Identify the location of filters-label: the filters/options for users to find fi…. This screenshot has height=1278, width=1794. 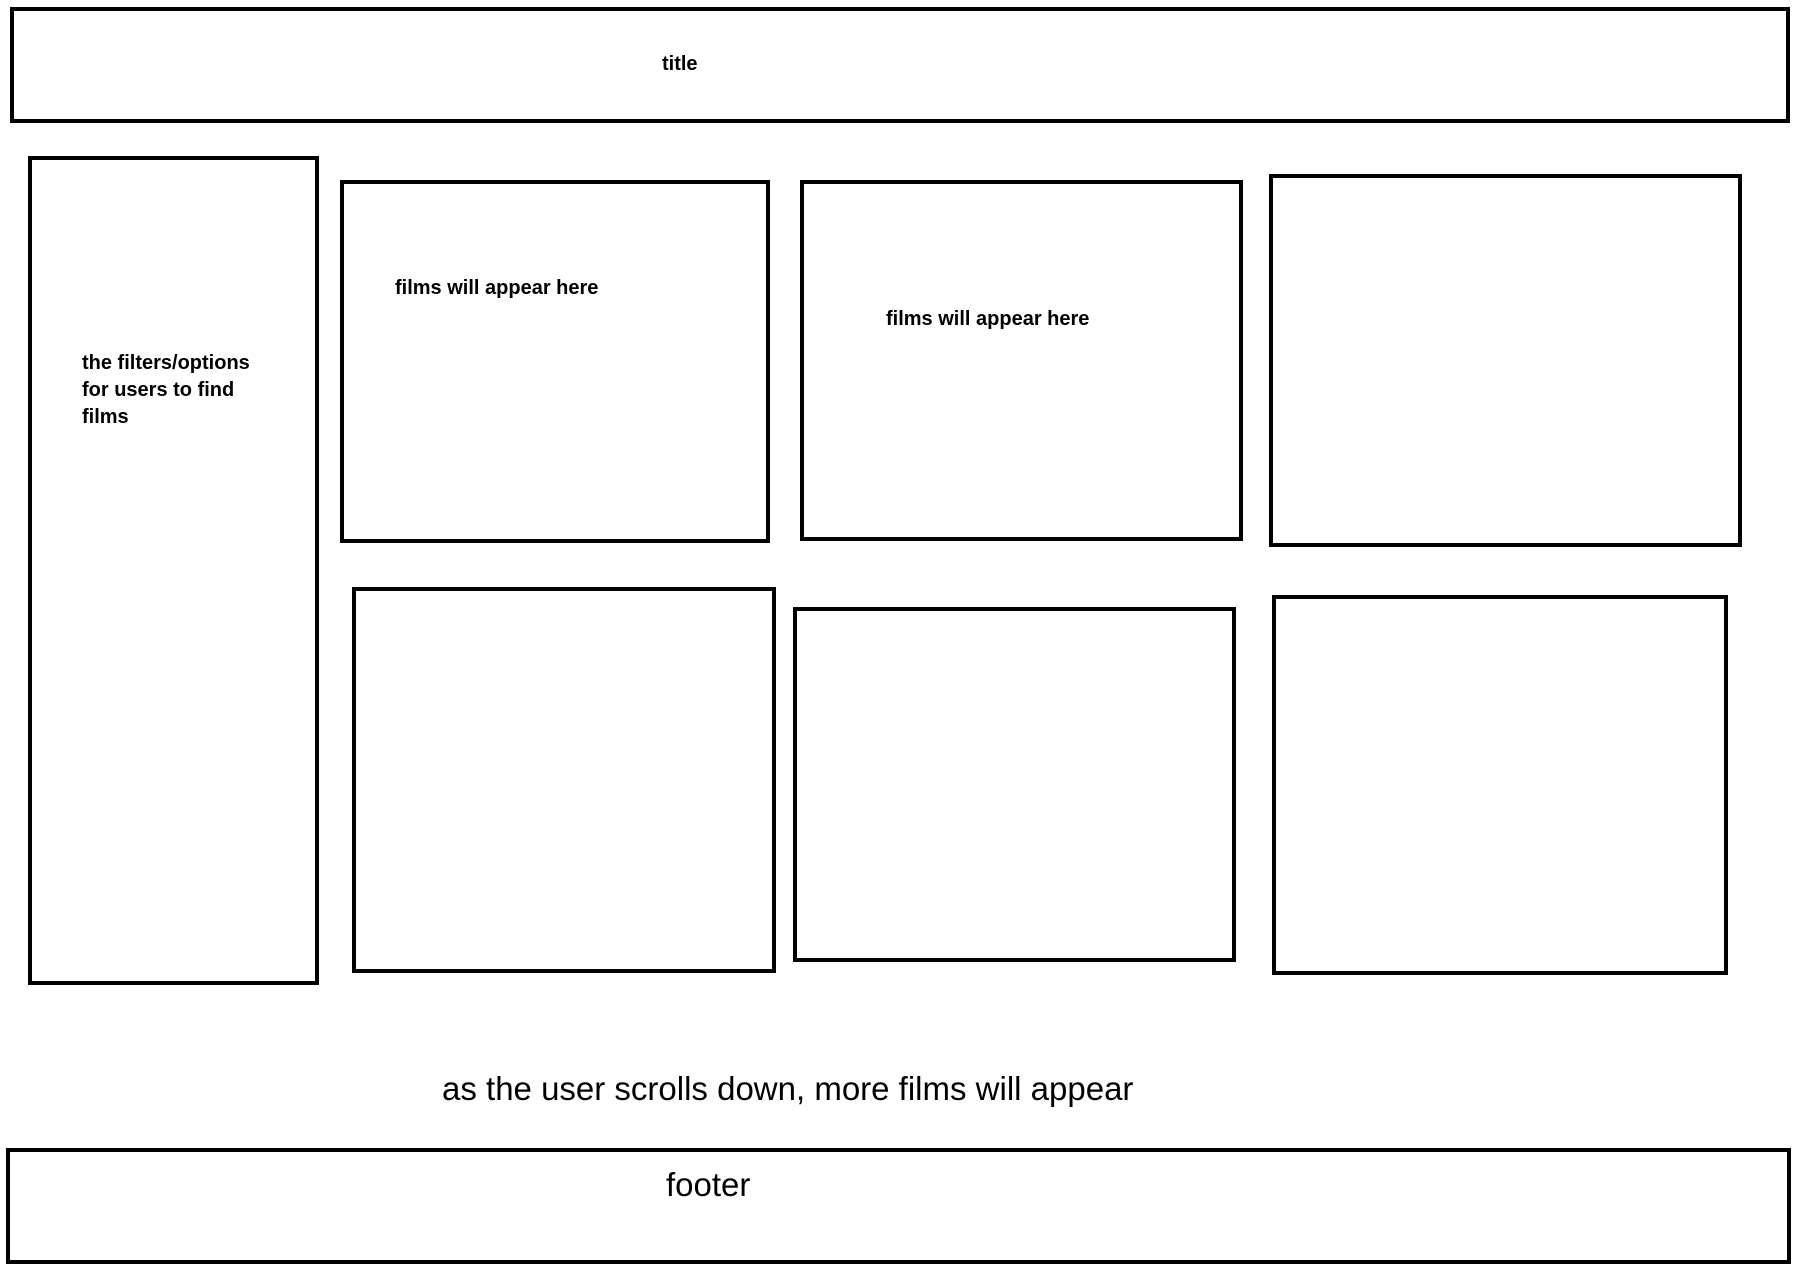
(166, 390).